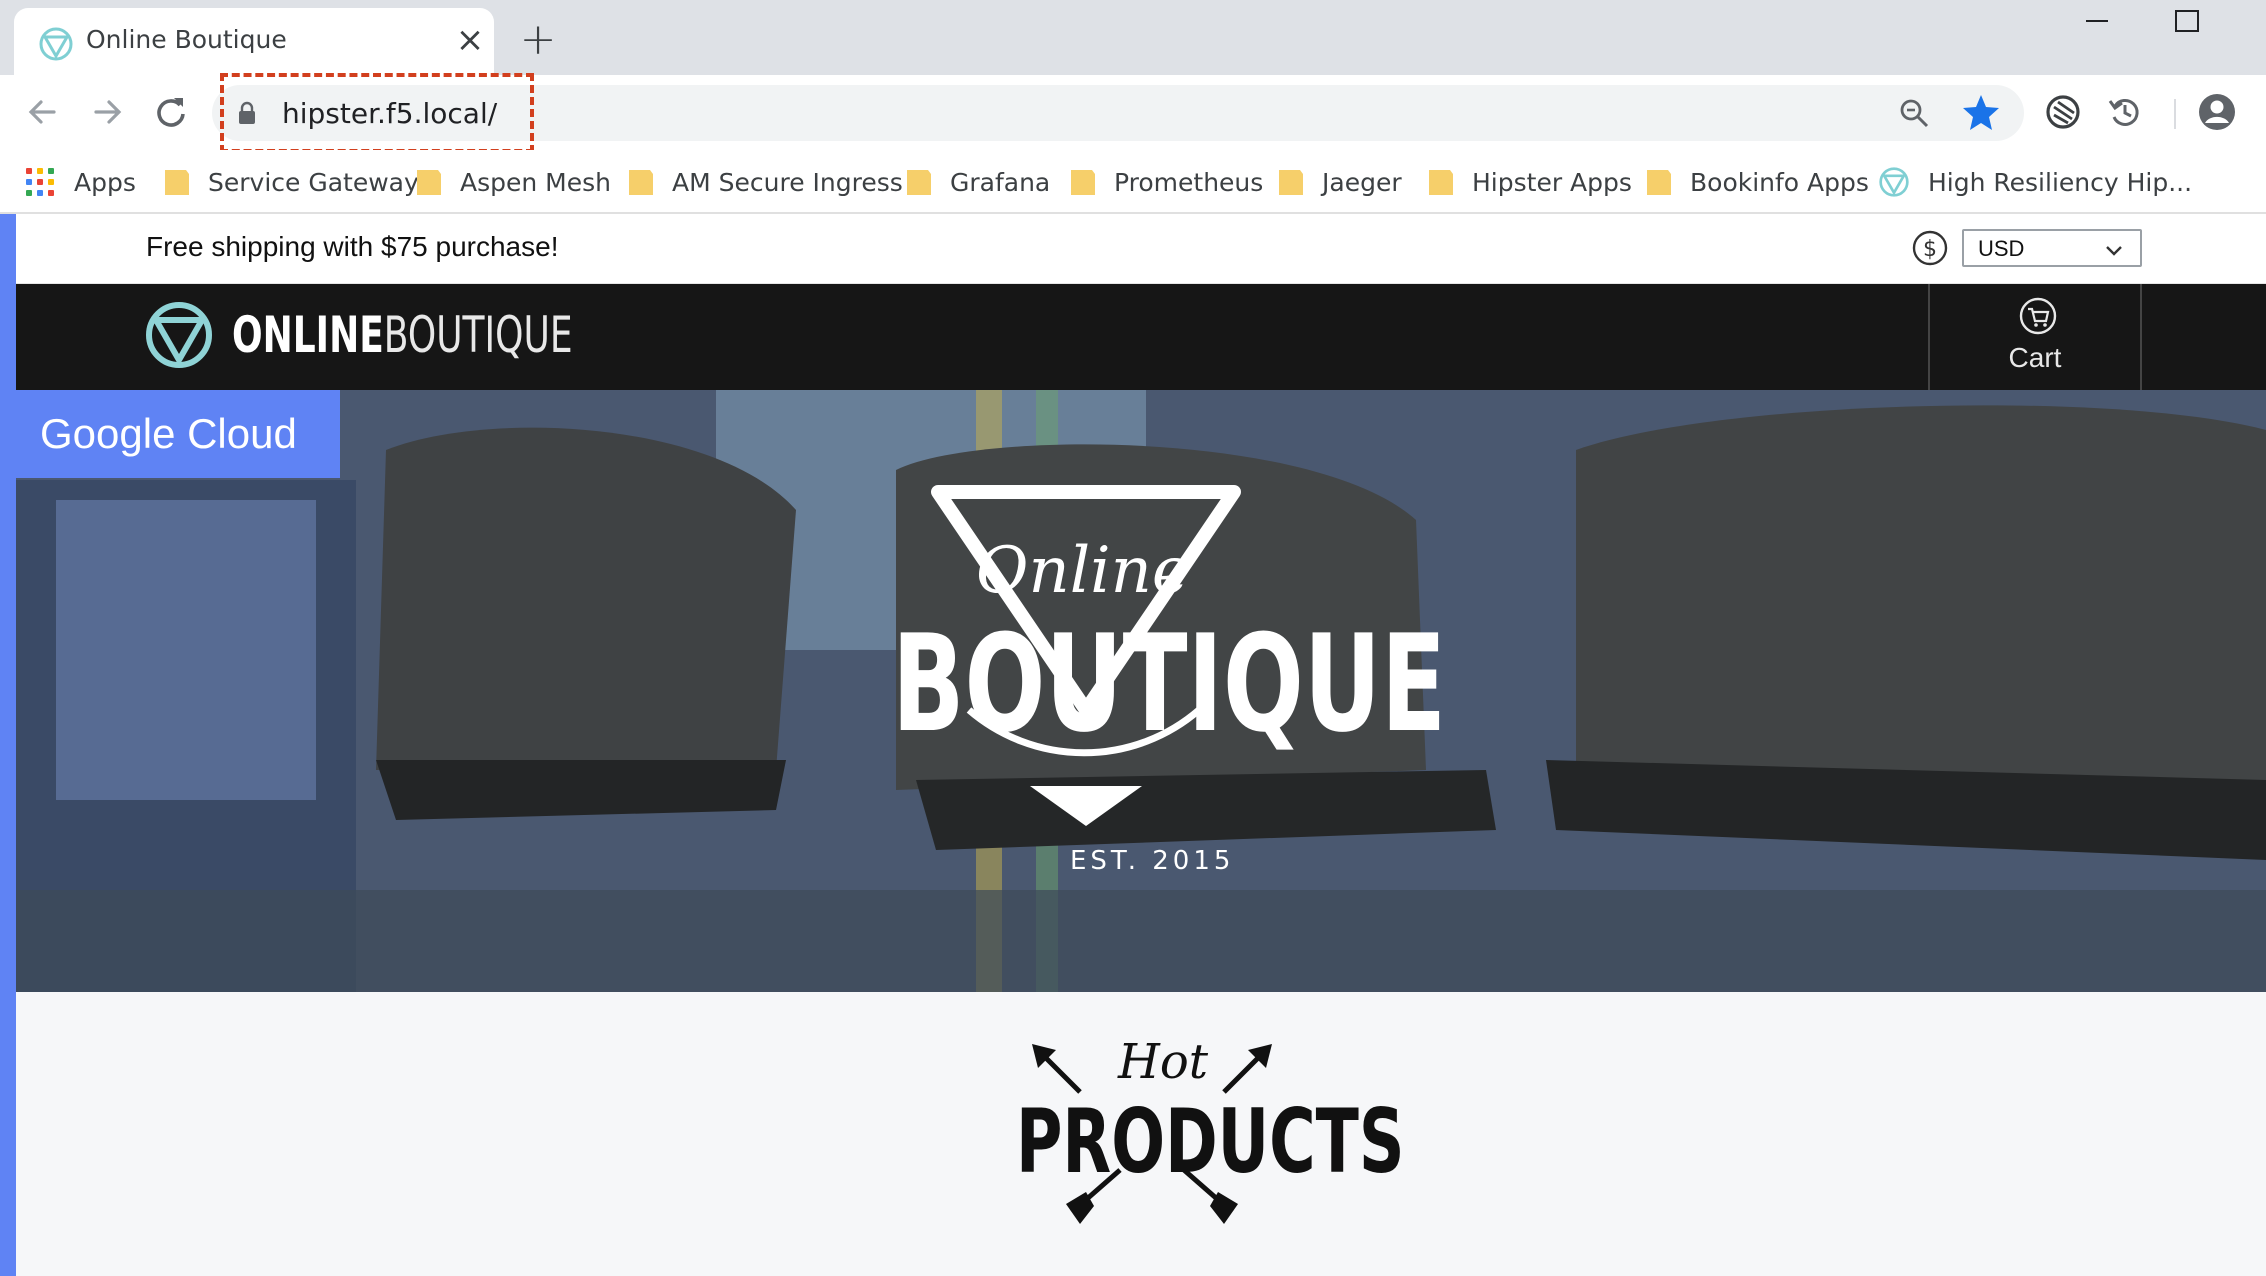  I want to click on bookmark-label: Aspen Mesh, so click(535, 182).